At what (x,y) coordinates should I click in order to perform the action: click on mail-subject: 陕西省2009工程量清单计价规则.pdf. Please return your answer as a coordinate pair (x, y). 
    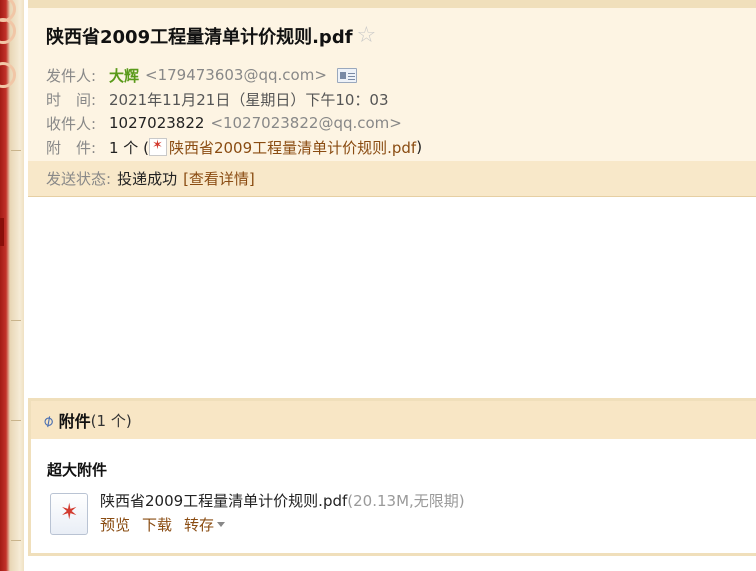
    Looking at the image, I should click on (199, 37).